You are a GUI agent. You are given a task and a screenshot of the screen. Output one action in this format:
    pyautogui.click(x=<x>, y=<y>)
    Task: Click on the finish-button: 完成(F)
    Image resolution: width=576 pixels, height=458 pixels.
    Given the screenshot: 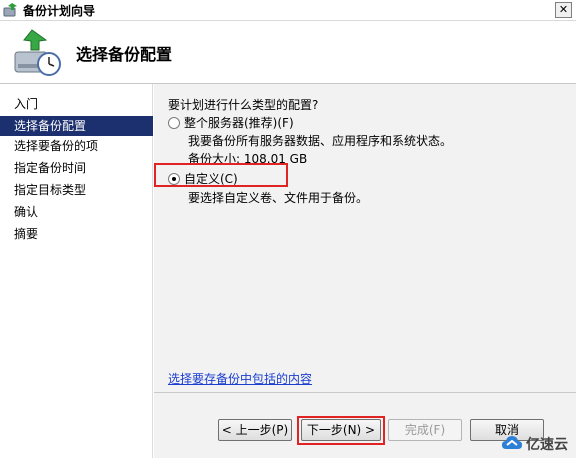 What is the action you would take?
    pyautogui.click(x=425, y=430)
    